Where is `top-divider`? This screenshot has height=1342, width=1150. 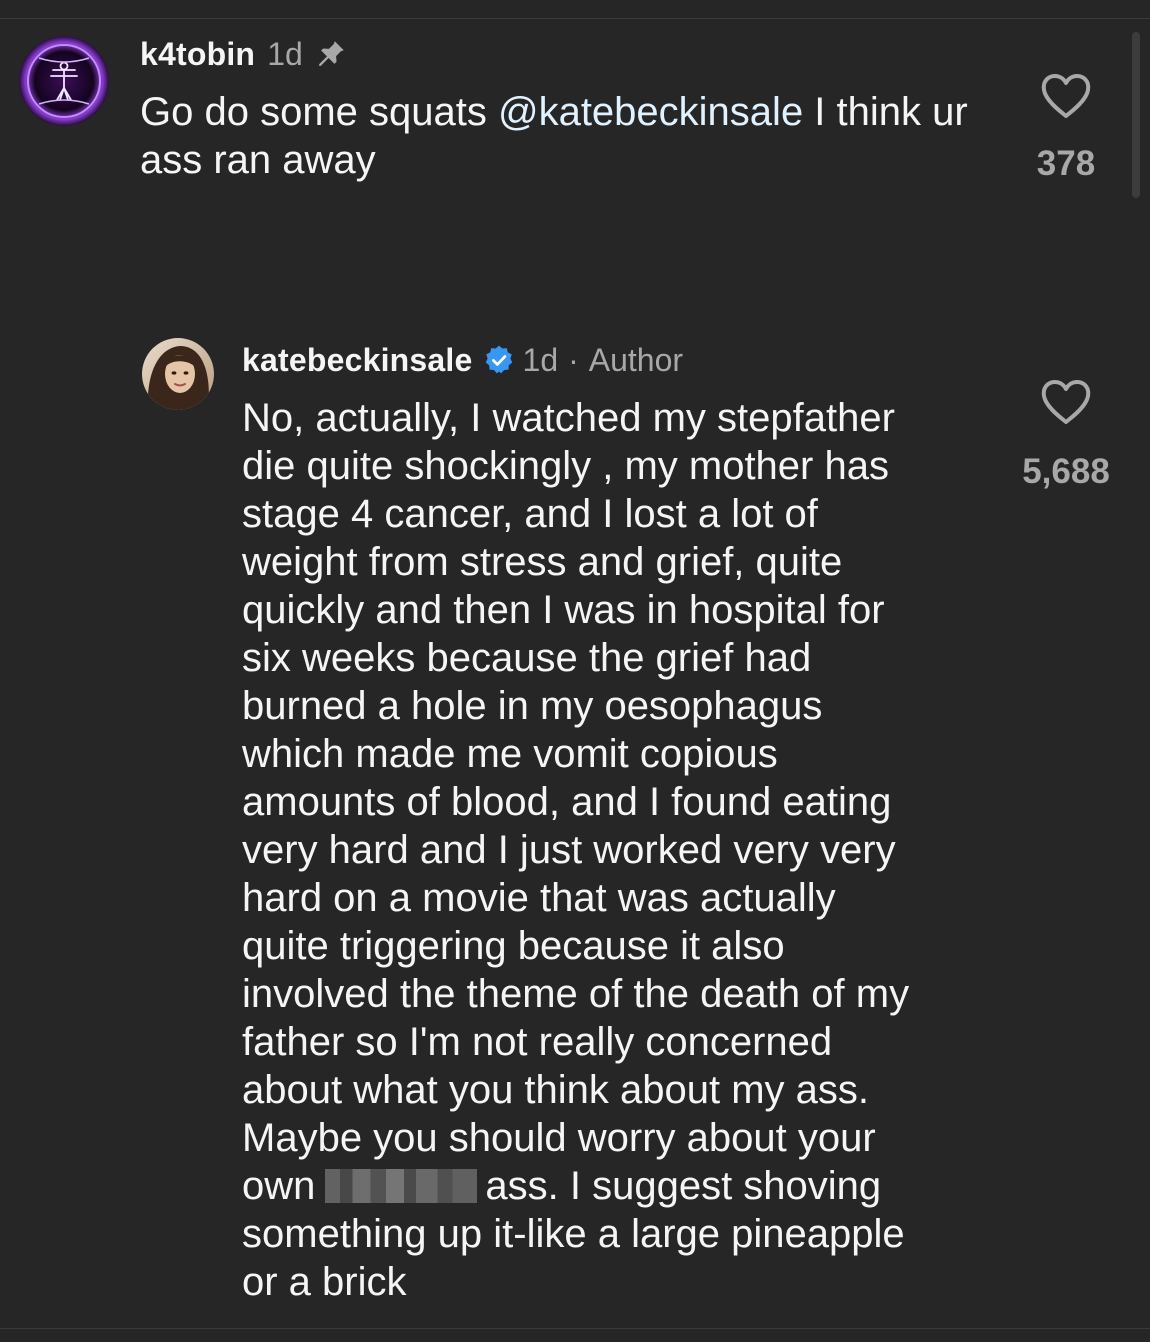
top-divider is located at coordinates (575, 18).